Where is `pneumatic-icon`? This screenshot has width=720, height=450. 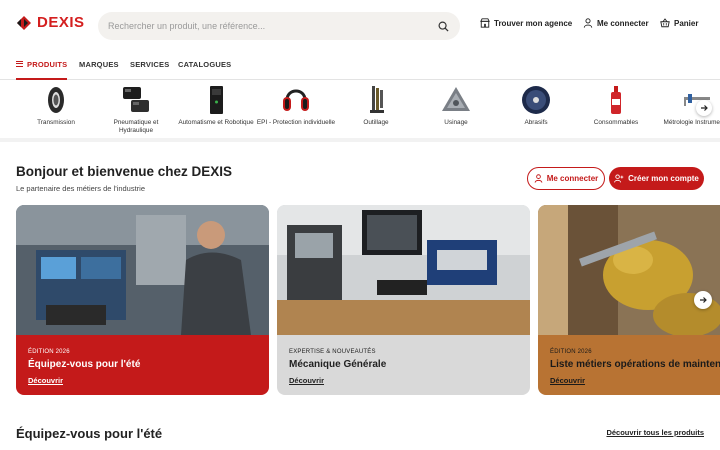 pneumatic-icon is located at coordinates (136, 100).